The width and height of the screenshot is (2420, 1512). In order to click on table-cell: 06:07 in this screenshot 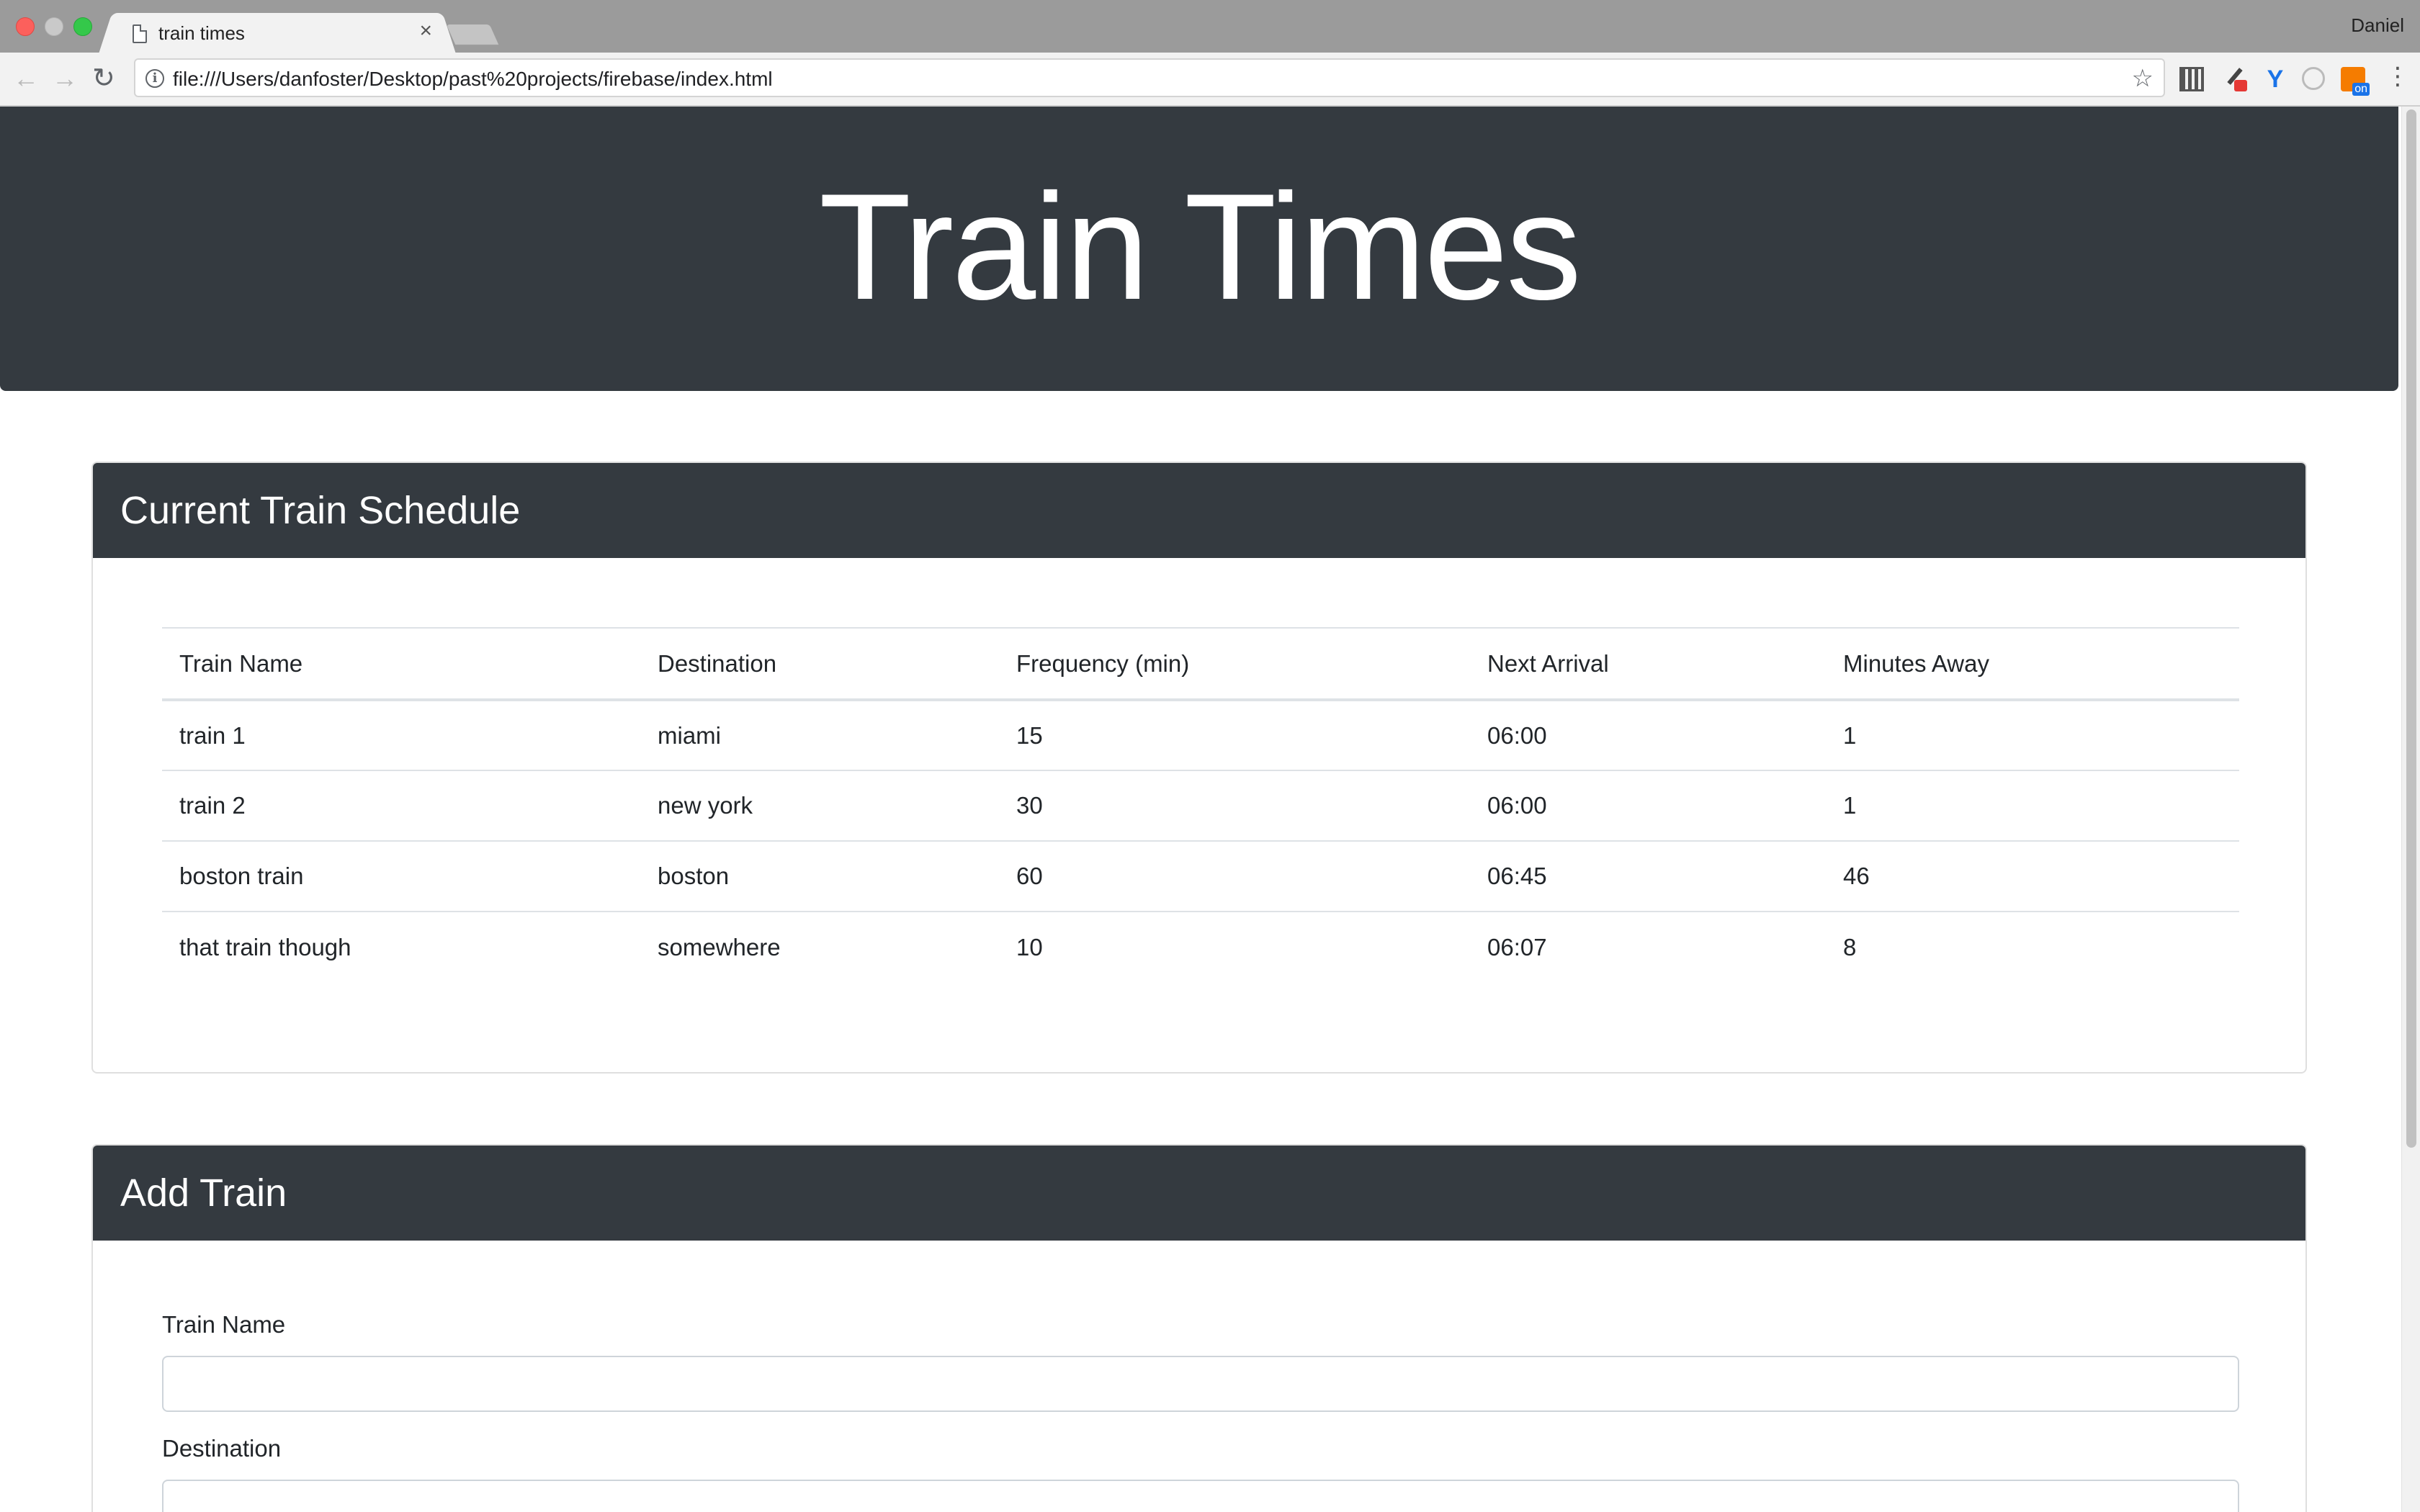, I will do `click(1517, 946)`.